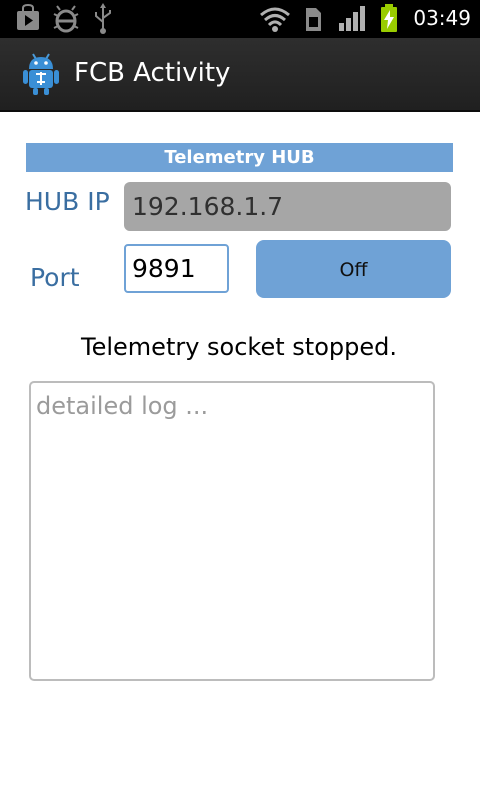  What do you see at coordinates (353, 269) in the screenshot?
I see `telemetry-toggle-button: Off` at bounding box center [353, 269].